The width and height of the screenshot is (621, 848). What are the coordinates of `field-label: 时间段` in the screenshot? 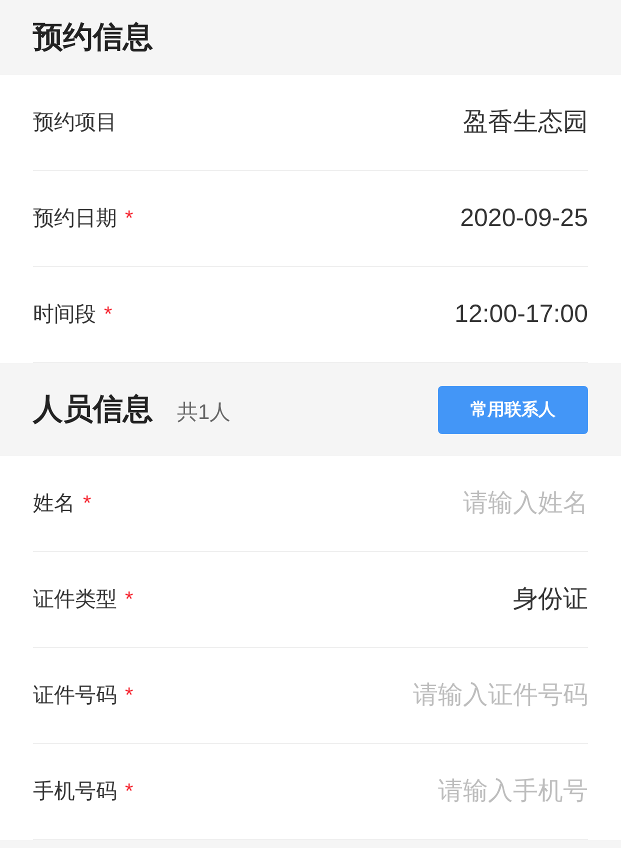 It's located at (64, 315).